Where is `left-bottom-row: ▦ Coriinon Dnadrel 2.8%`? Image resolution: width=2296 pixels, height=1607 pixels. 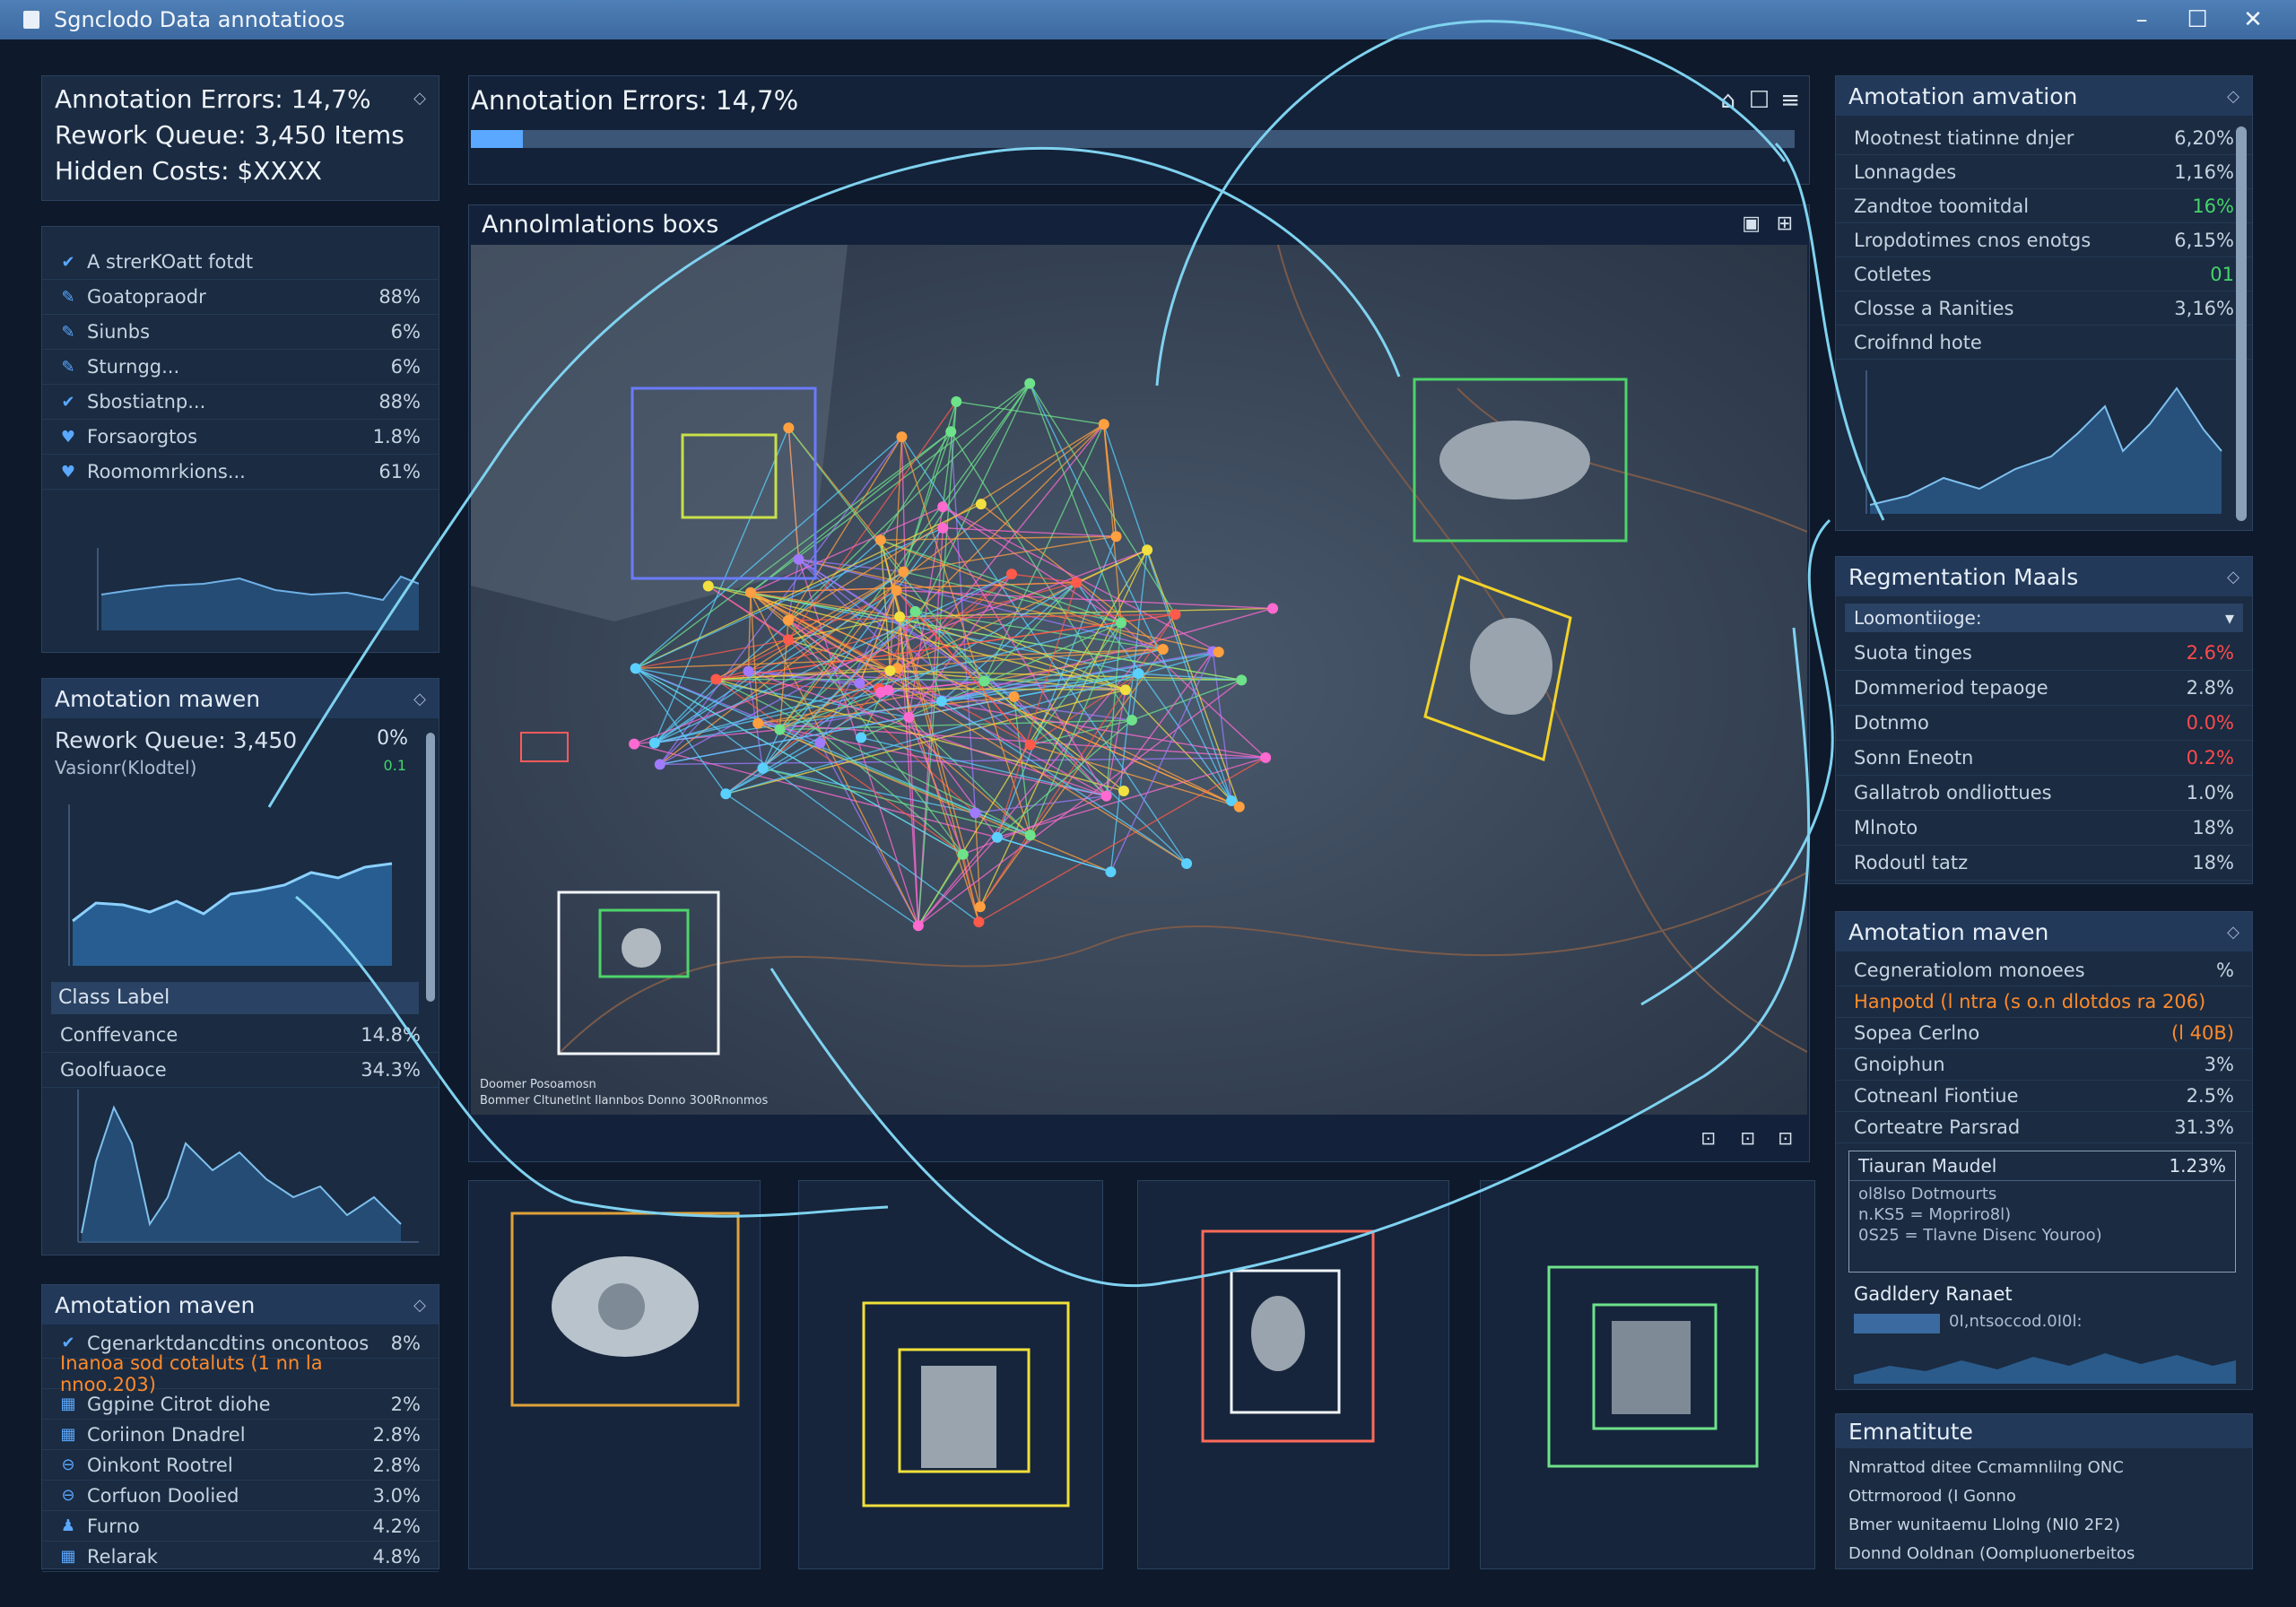
left-bottom-row: ▦ Coriinon Dnadrel 2.8% is located at coordinates (240, 1435).